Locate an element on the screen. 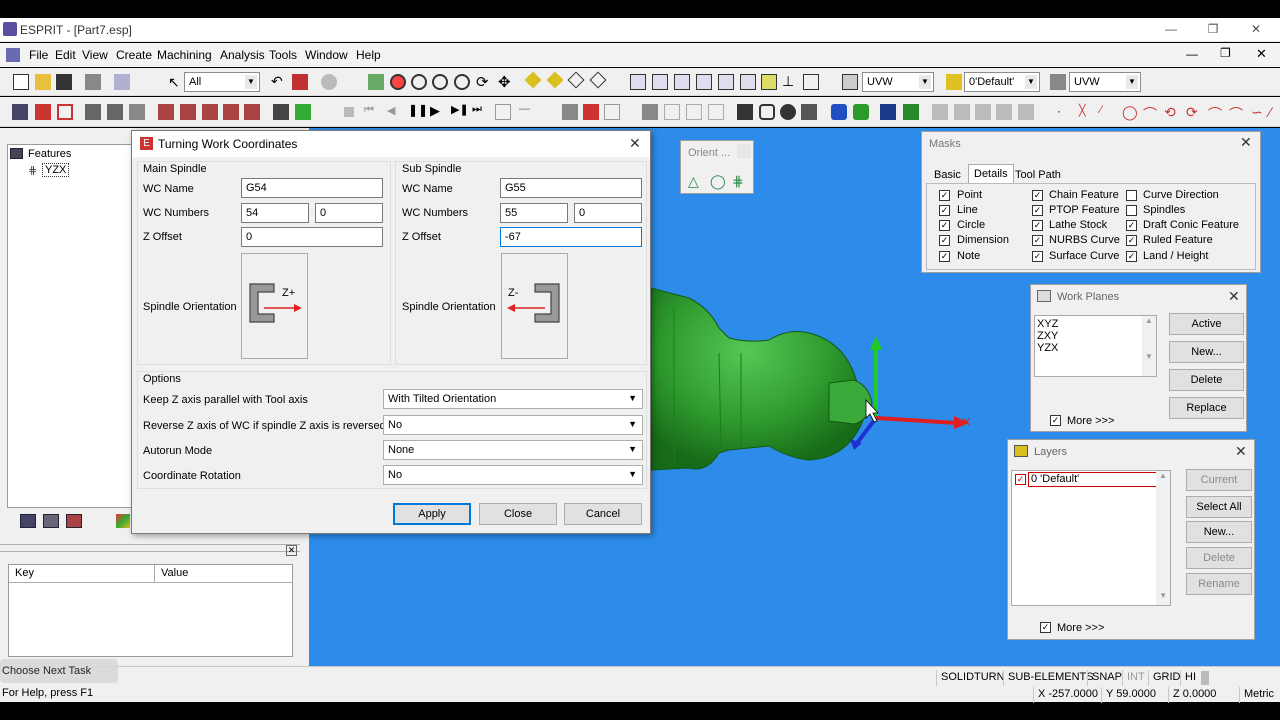 The height and width of the screenshot is (720, 1280). mdi-restore-icon: ❐ is located at coordinates (1225, 53).